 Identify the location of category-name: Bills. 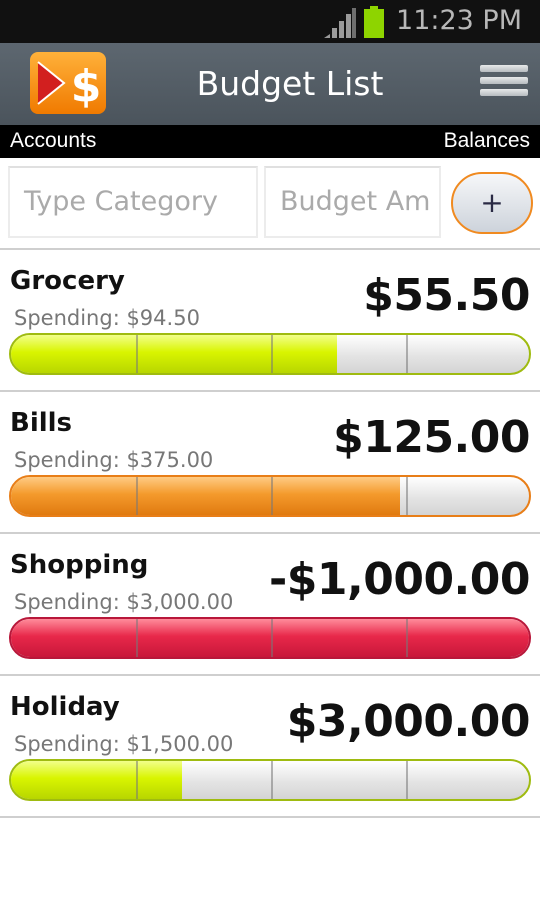
(41, 423).